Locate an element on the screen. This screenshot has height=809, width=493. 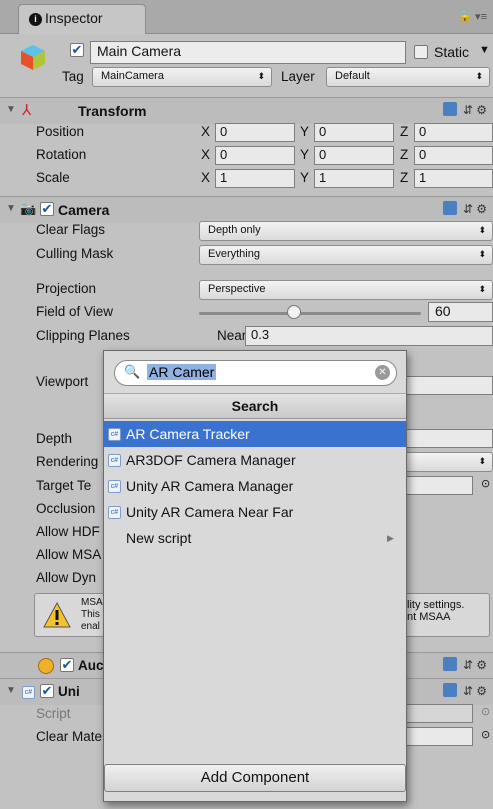
object-name-input: Main Camera is located at coordinates (248, 52).